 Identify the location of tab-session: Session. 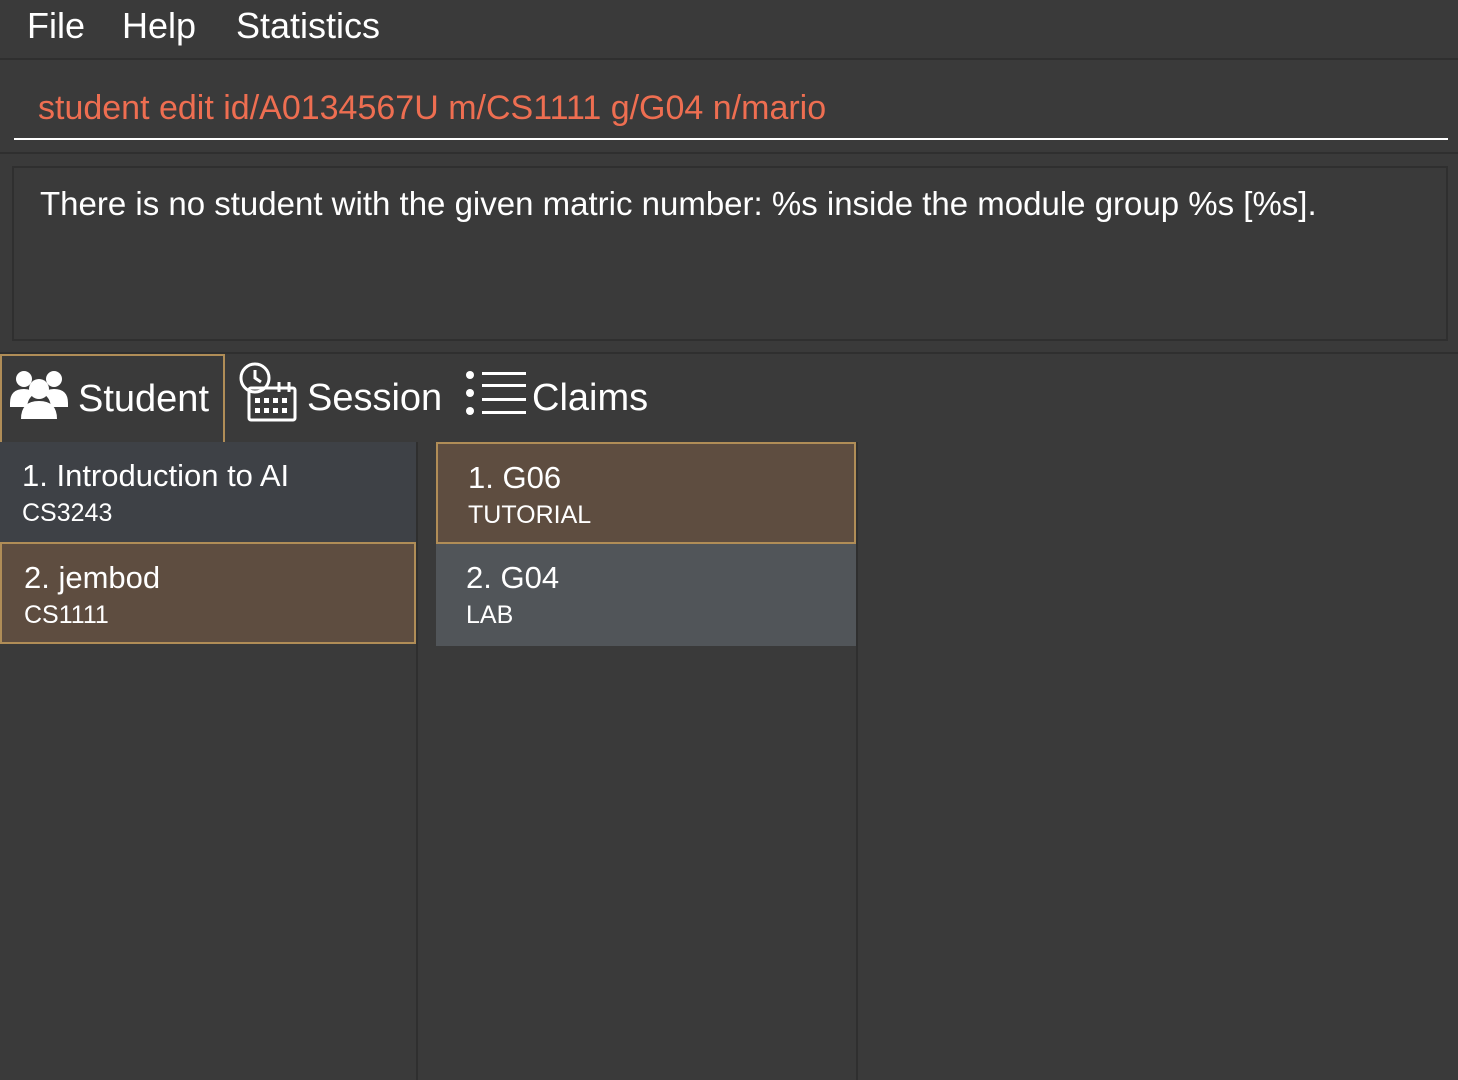
(342, 398).